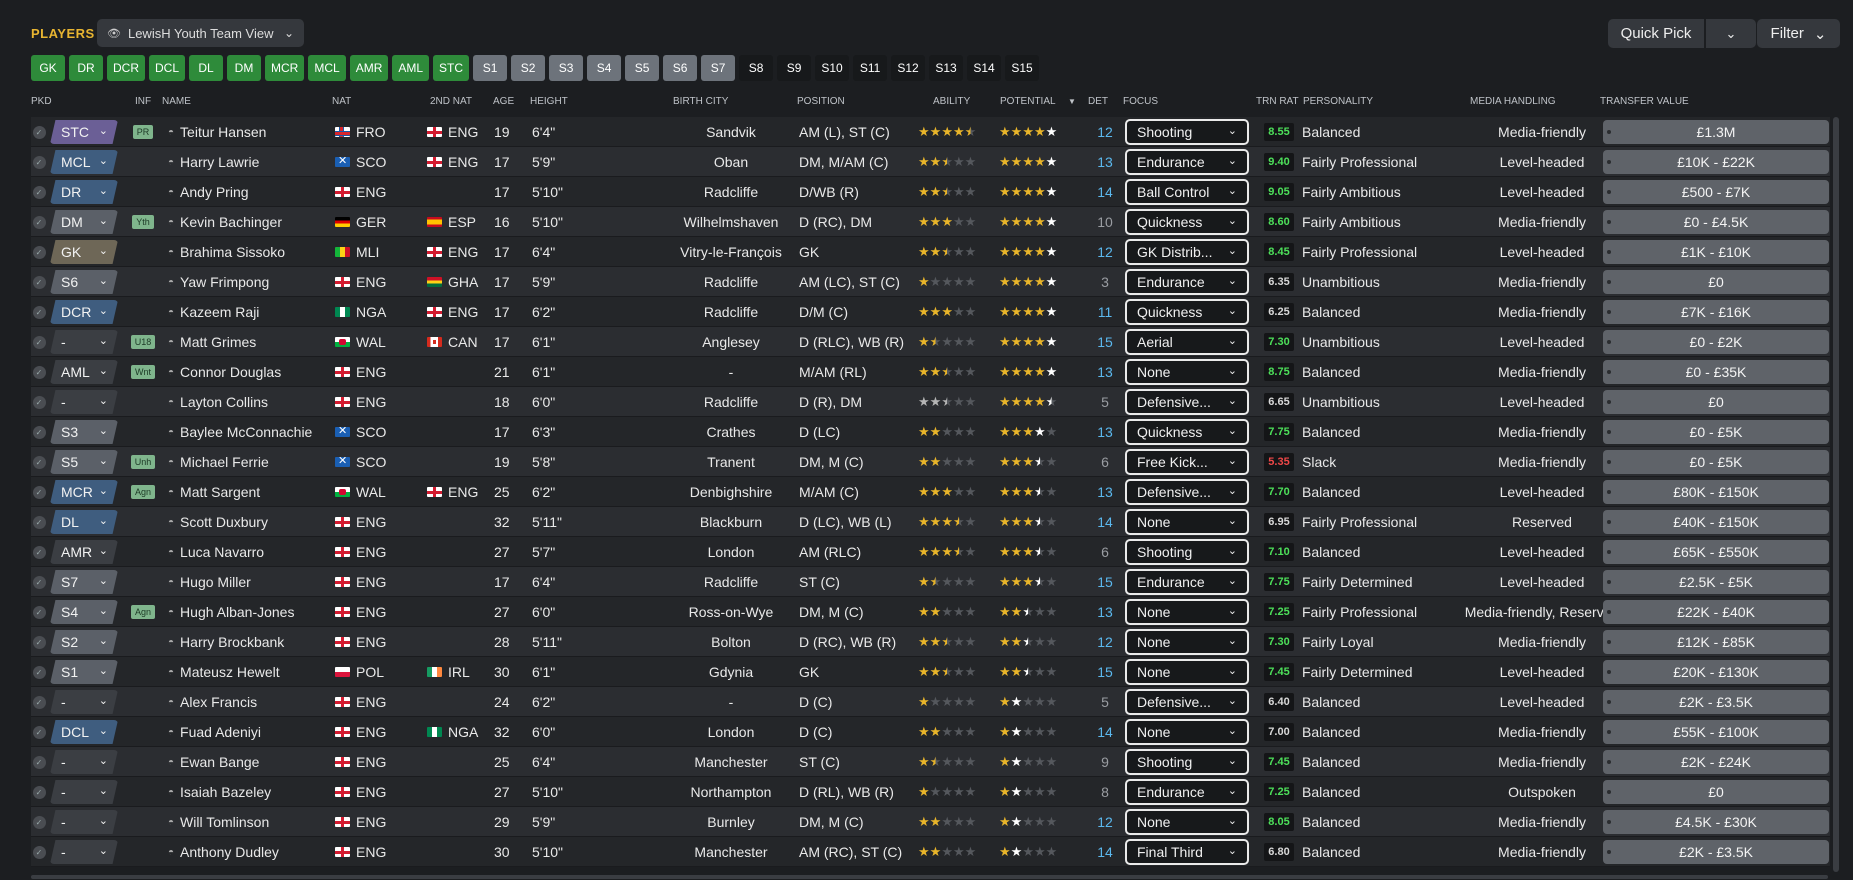 Image resolution: width=1853 pixels, height=880 pixels. What do you see at coordinates (84, 462) in the screenshot?
I see `picked-position-dropdown: S5 ⌄` at bounding box center [84, 462].